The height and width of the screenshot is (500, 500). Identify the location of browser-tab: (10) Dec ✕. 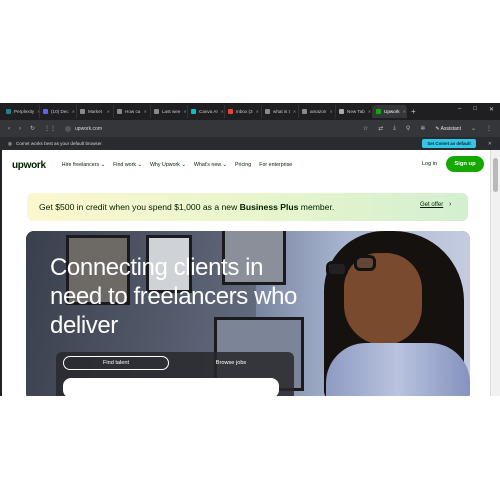
(58, 111).